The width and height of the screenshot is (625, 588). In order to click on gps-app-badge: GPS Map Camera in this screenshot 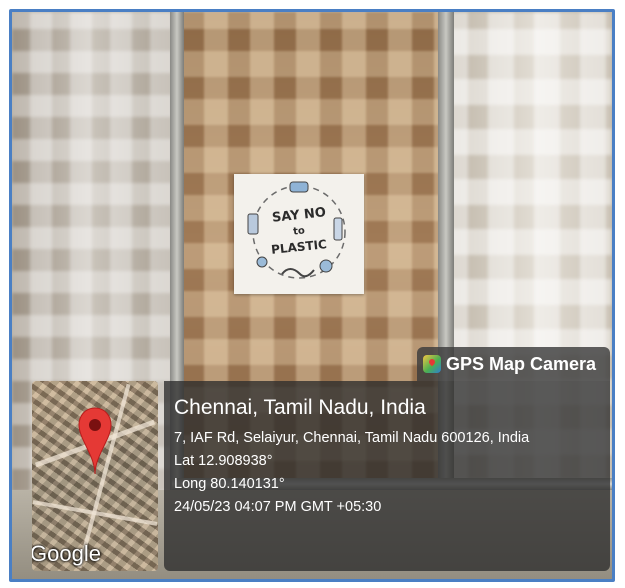, I will do `click(513, 364)`.